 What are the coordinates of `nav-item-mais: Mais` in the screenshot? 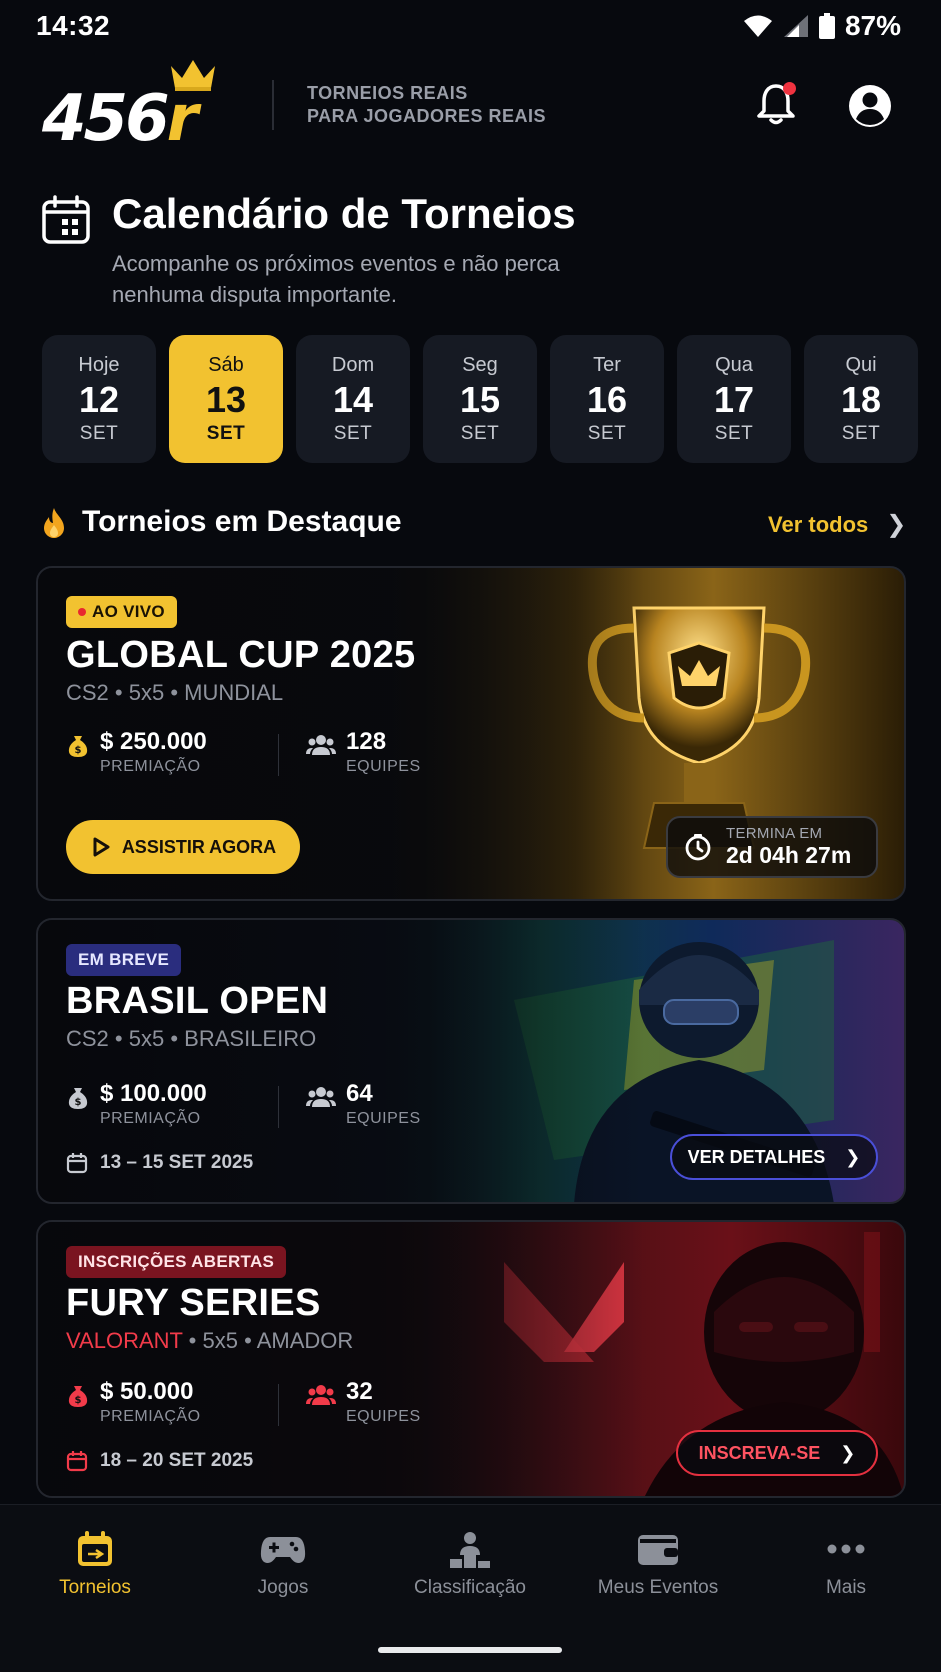 It's located at (846, 1564).